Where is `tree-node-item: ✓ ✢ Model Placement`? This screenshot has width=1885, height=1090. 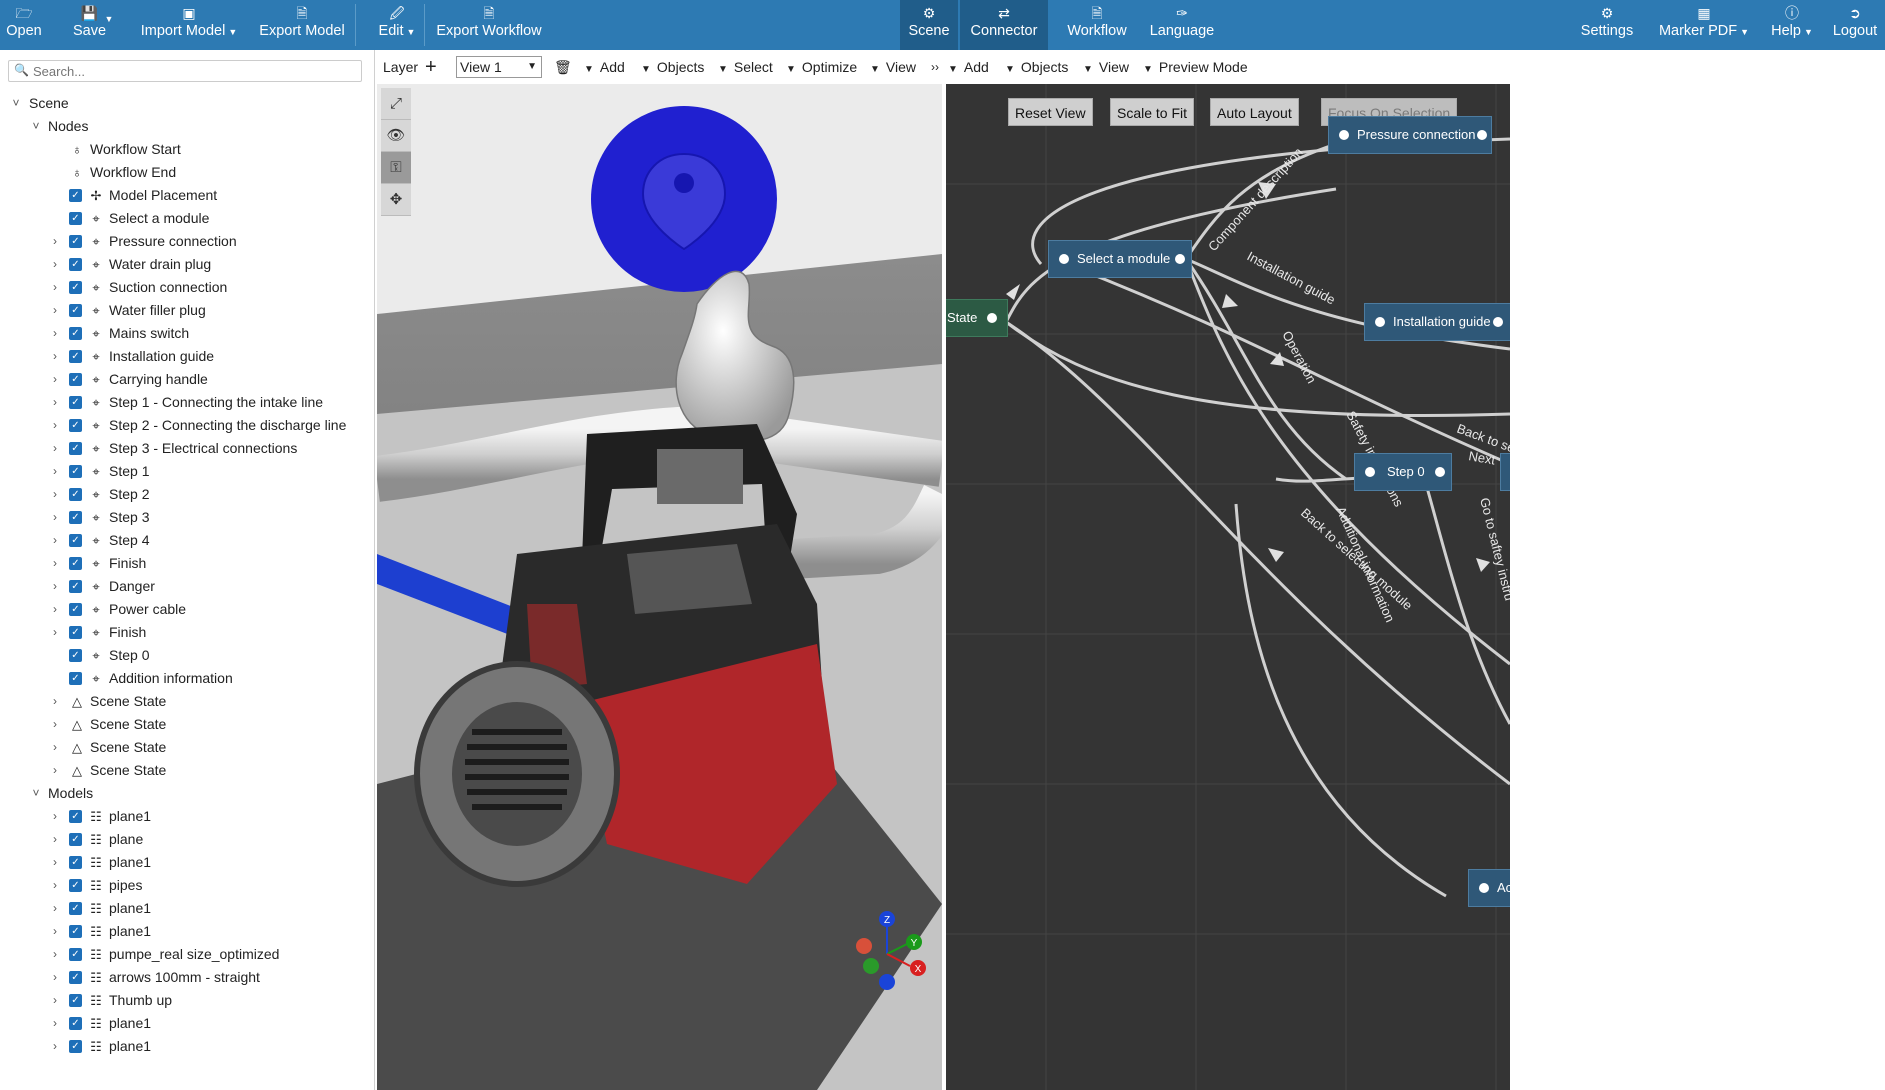
tree-node-item: ✓ ✢ Model Placement is located at coordinates (187, 195).